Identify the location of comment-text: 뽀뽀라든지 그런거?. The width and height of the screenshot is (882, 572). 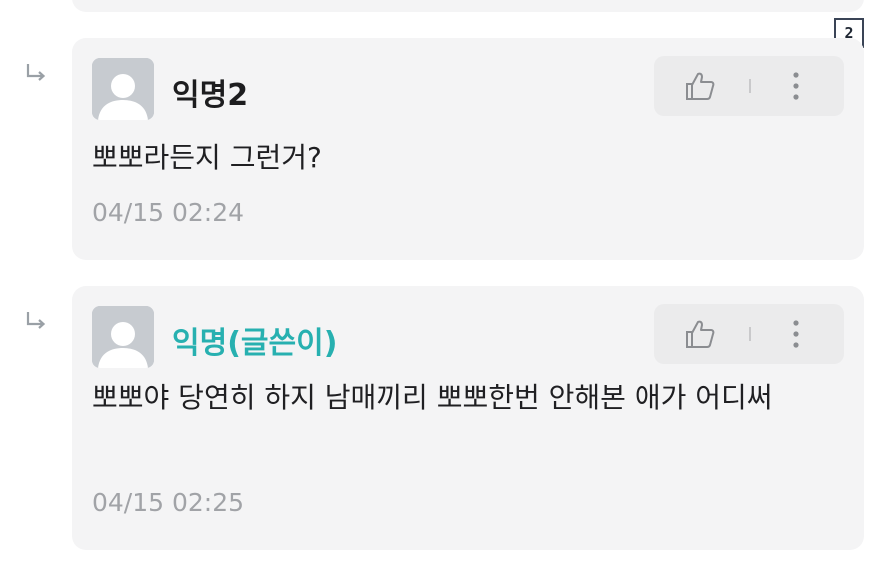
(207, 157).